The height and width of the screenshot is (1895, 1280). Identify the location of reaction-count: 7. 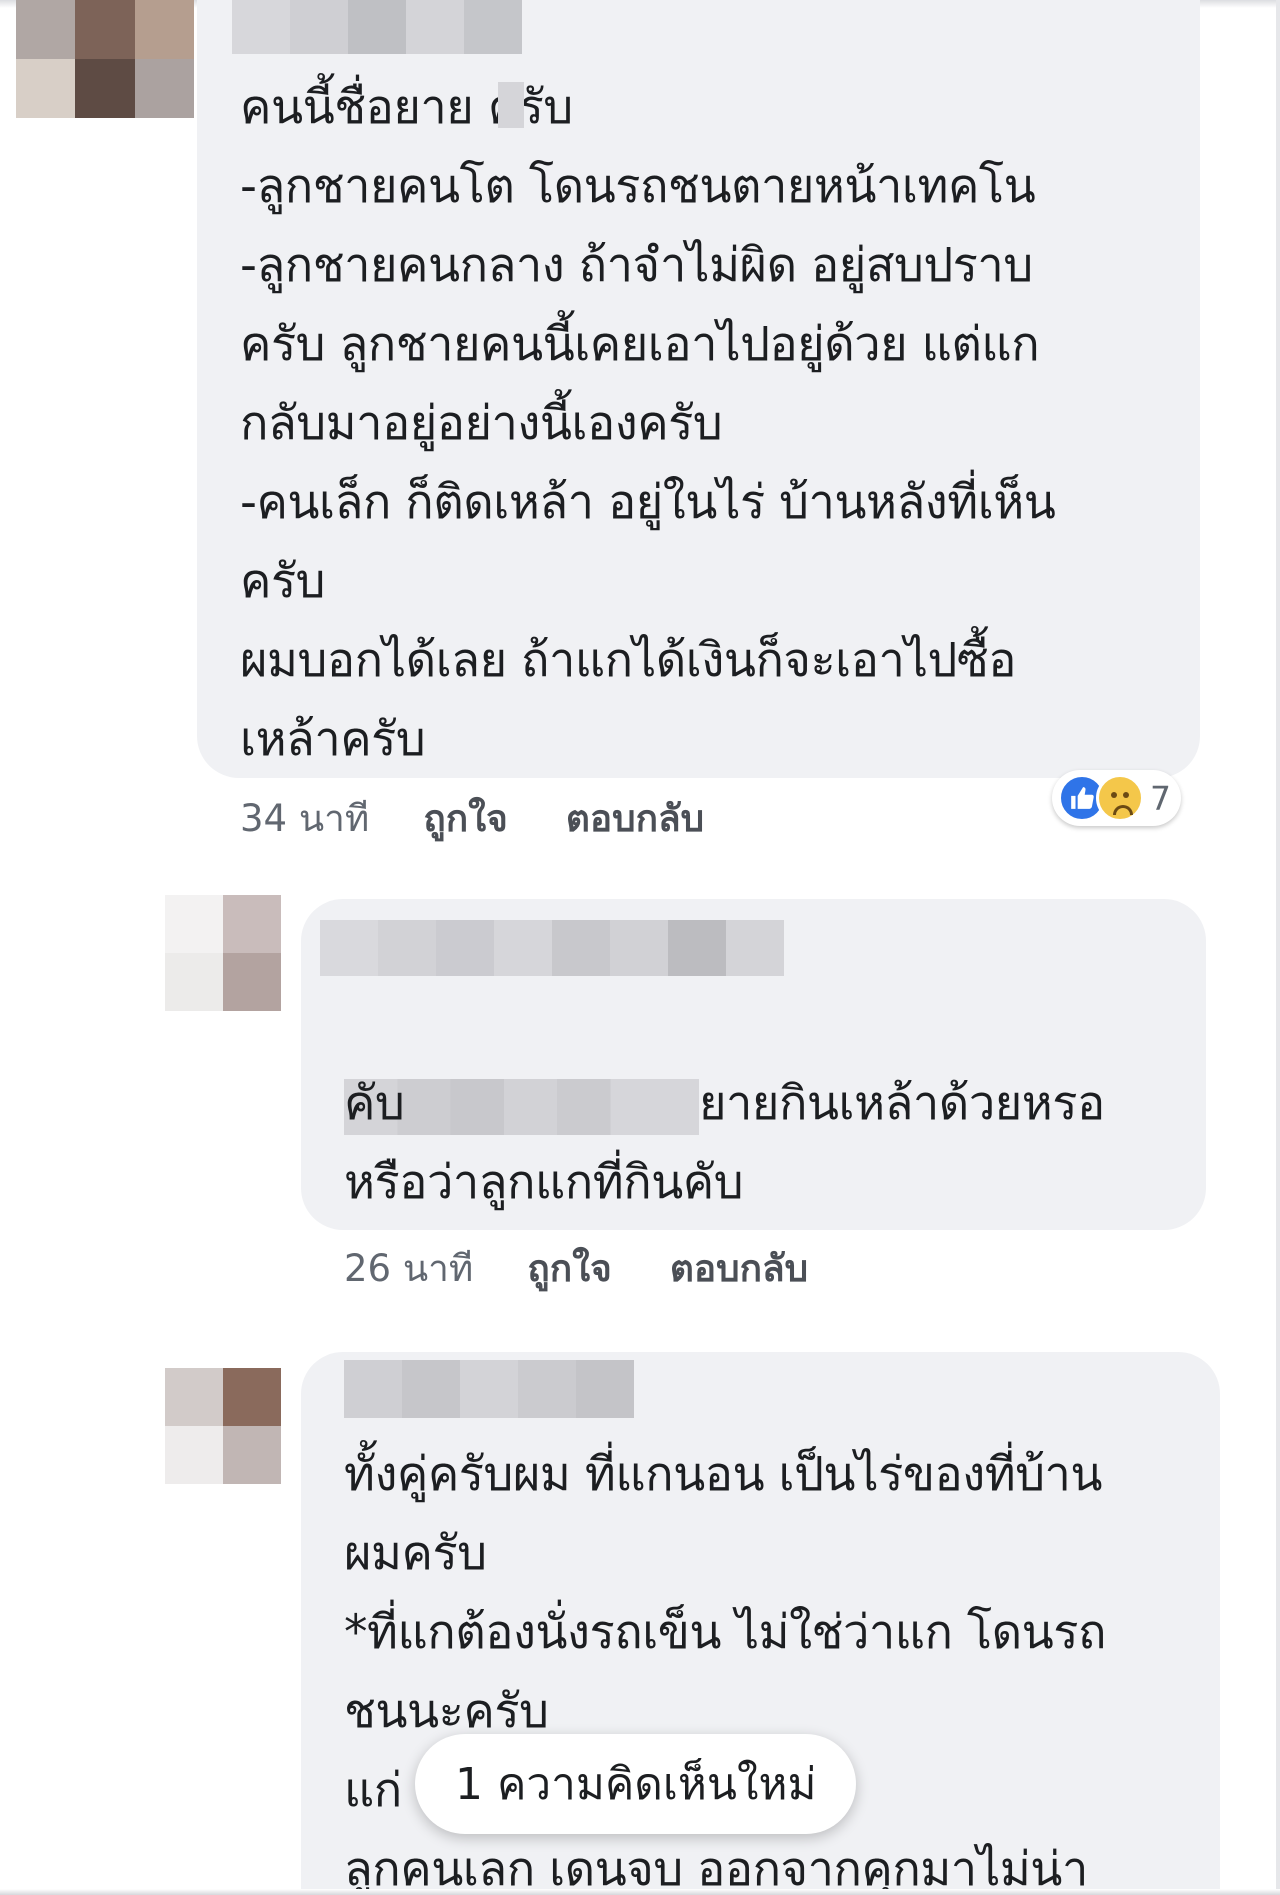
(1160, 798).